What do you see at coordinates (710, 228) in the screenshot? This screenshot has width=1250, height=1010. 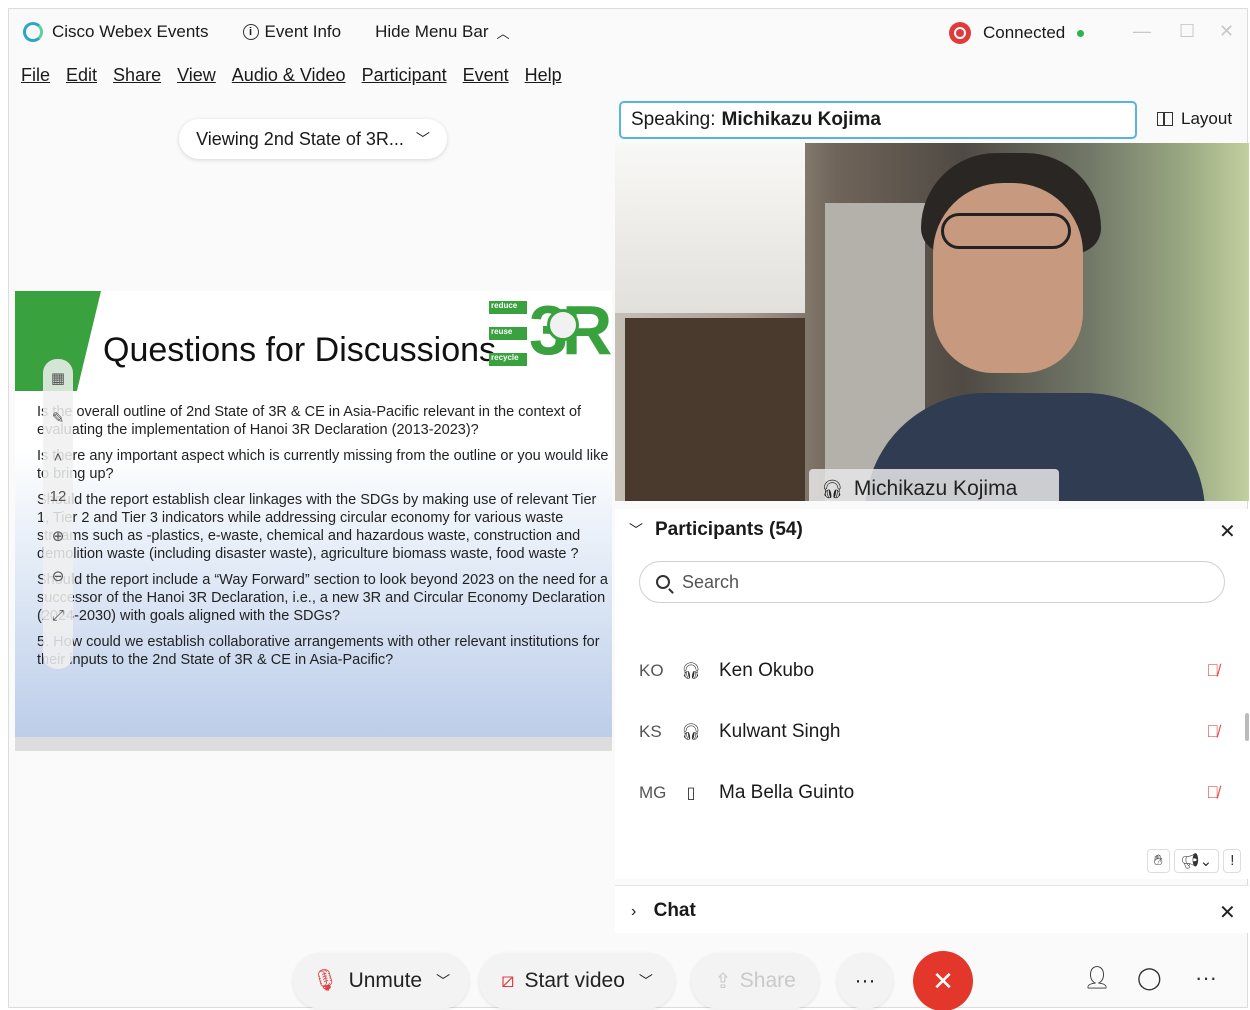 I see `video-window-bg` at bounding box center [710, 228].